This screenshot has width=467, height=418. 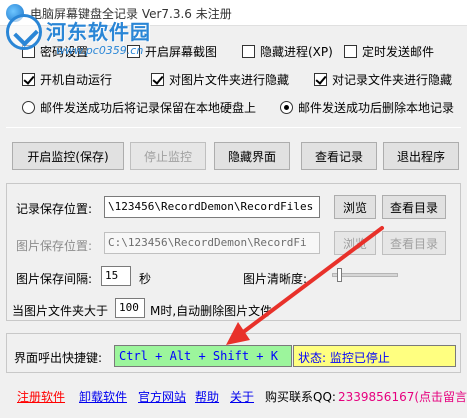 I want to click on record-view-dir-button: 查看目录, so click(x=414, y=207).